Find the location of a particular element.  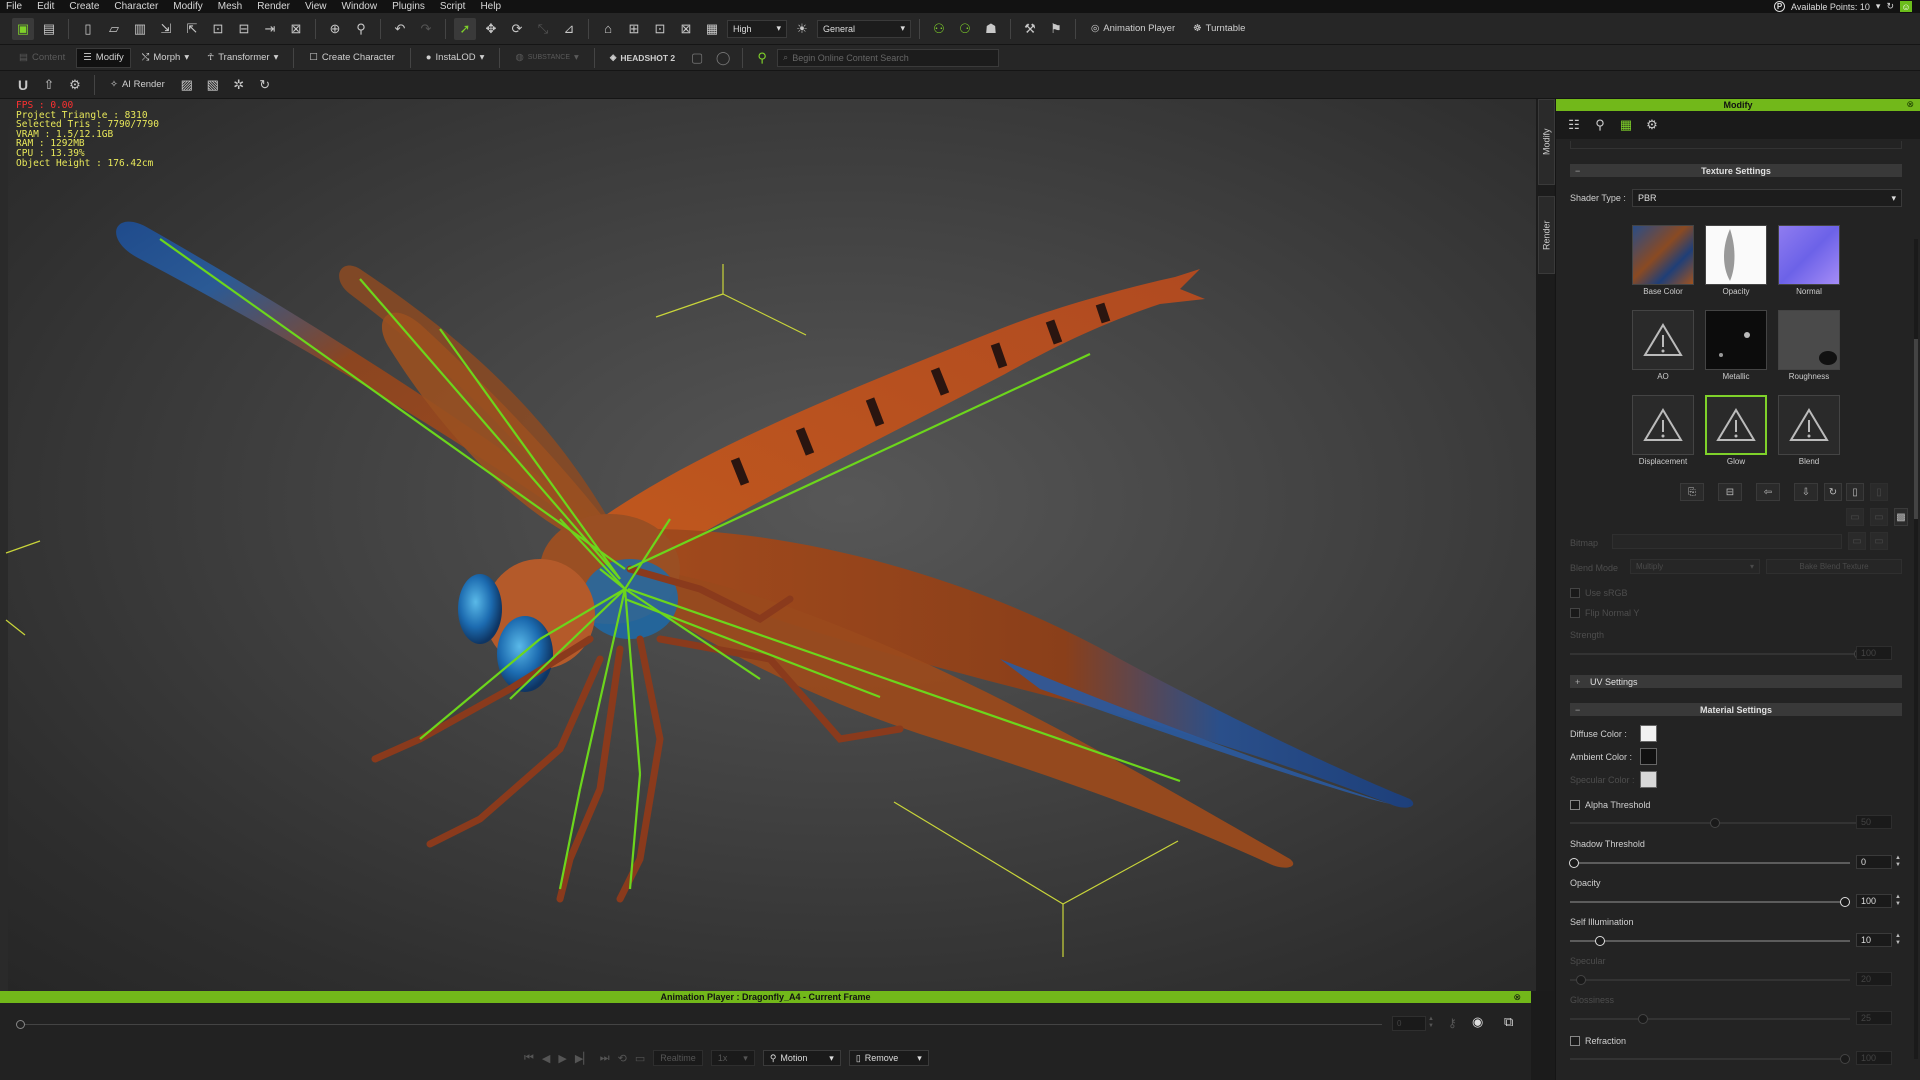

underline-u-icon: U is located at coordinates (23, 85).